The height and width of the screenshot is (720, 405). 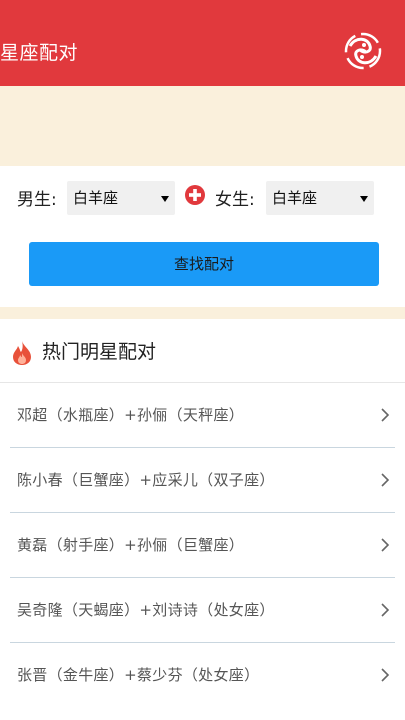 I want to click on male-zodiac-value: 白羊座, so click(x=96, y=198).